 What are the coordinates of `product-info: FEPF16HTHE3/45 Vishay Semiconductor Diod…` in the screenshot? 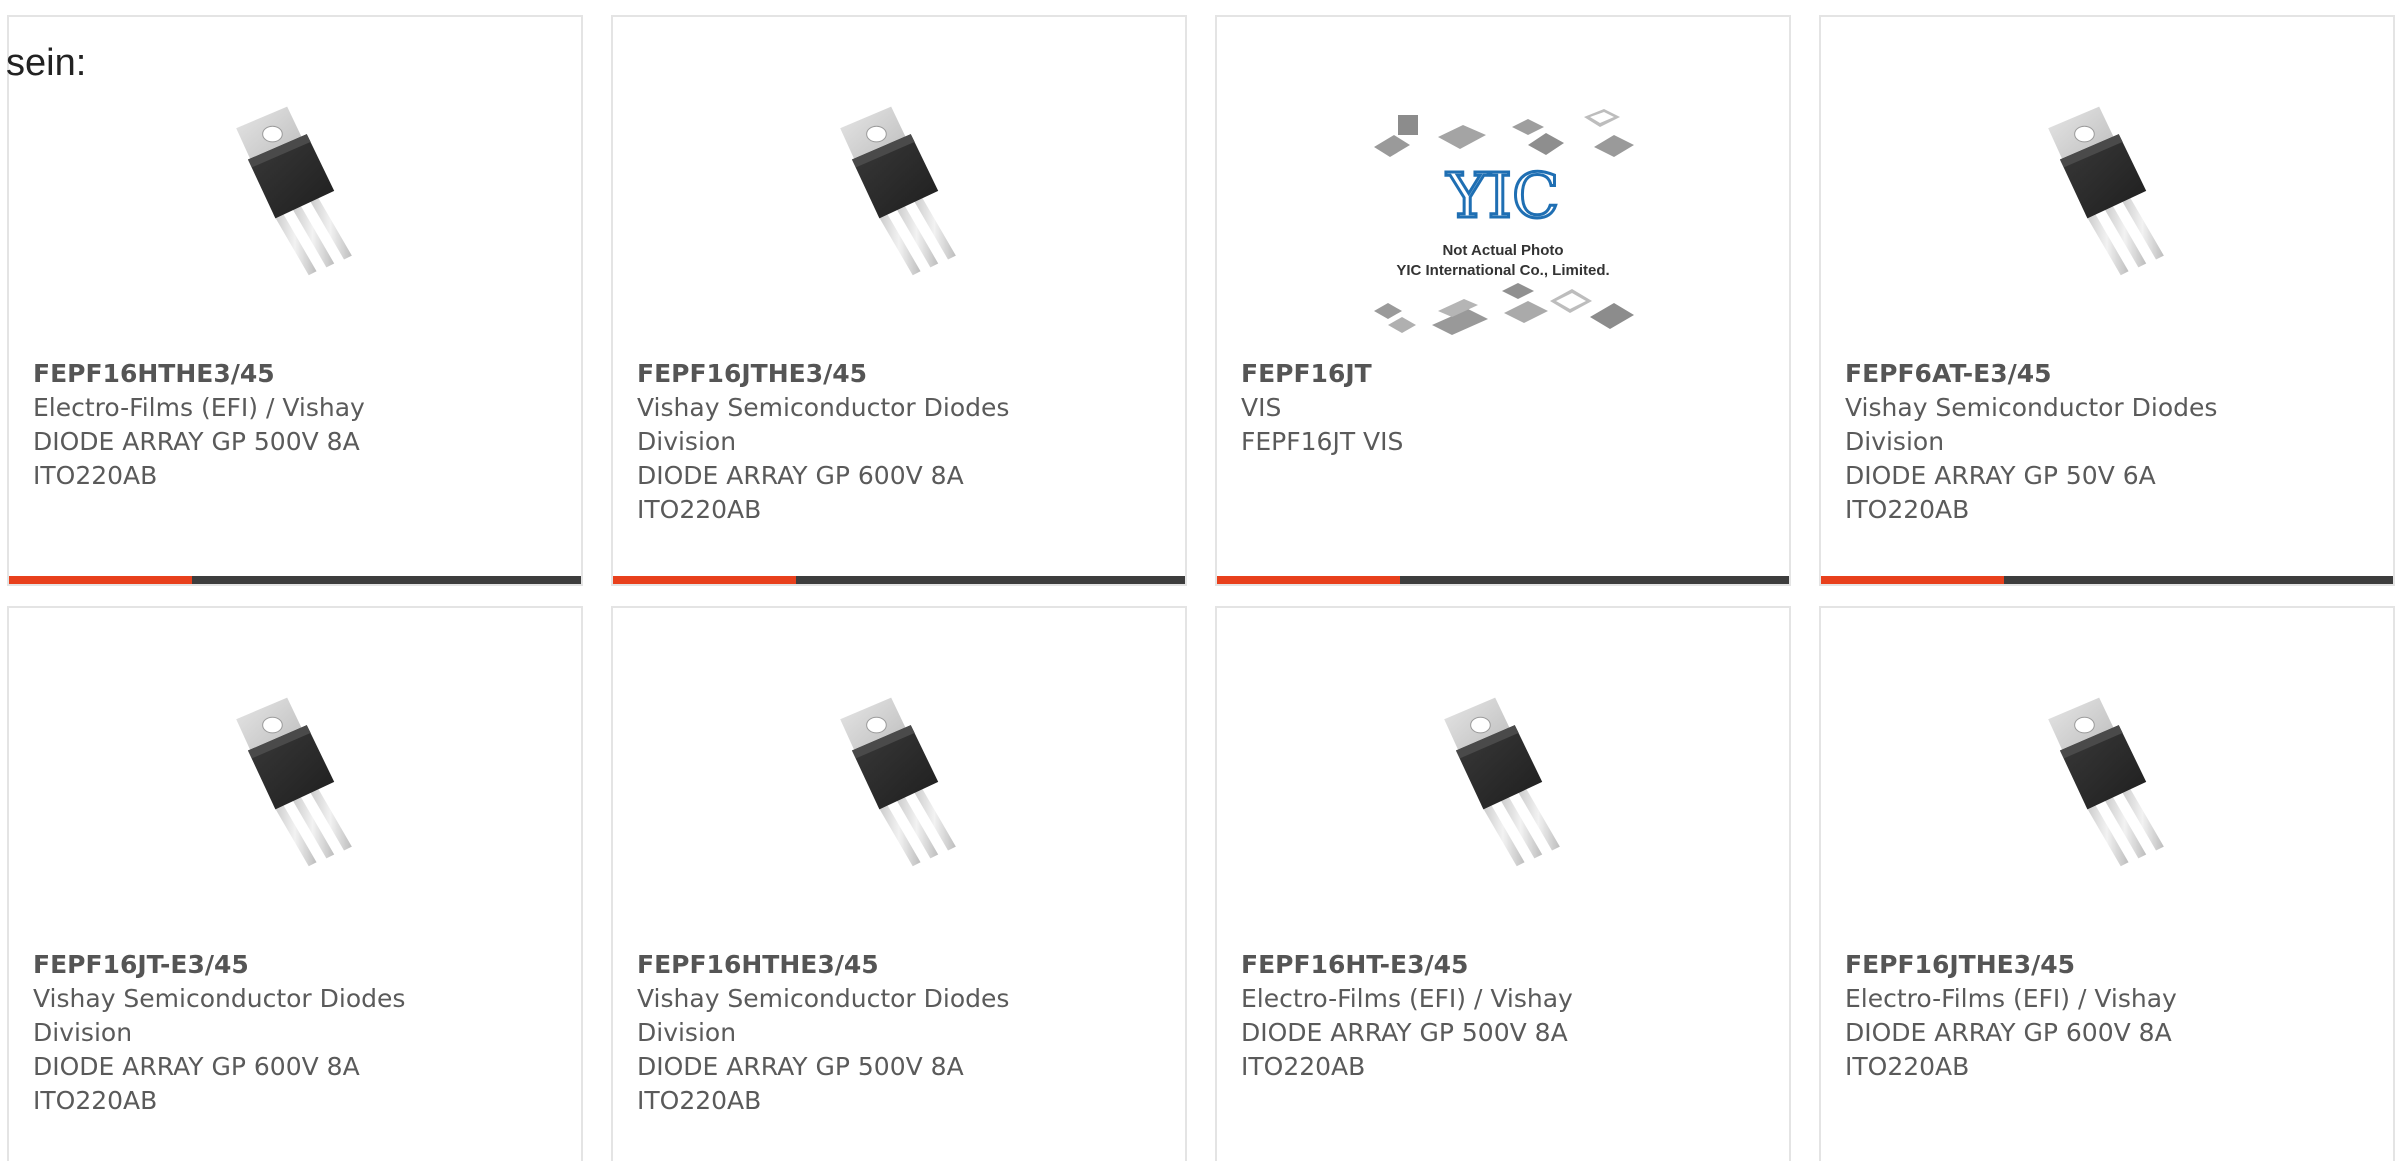 It's located at (857, 1033).